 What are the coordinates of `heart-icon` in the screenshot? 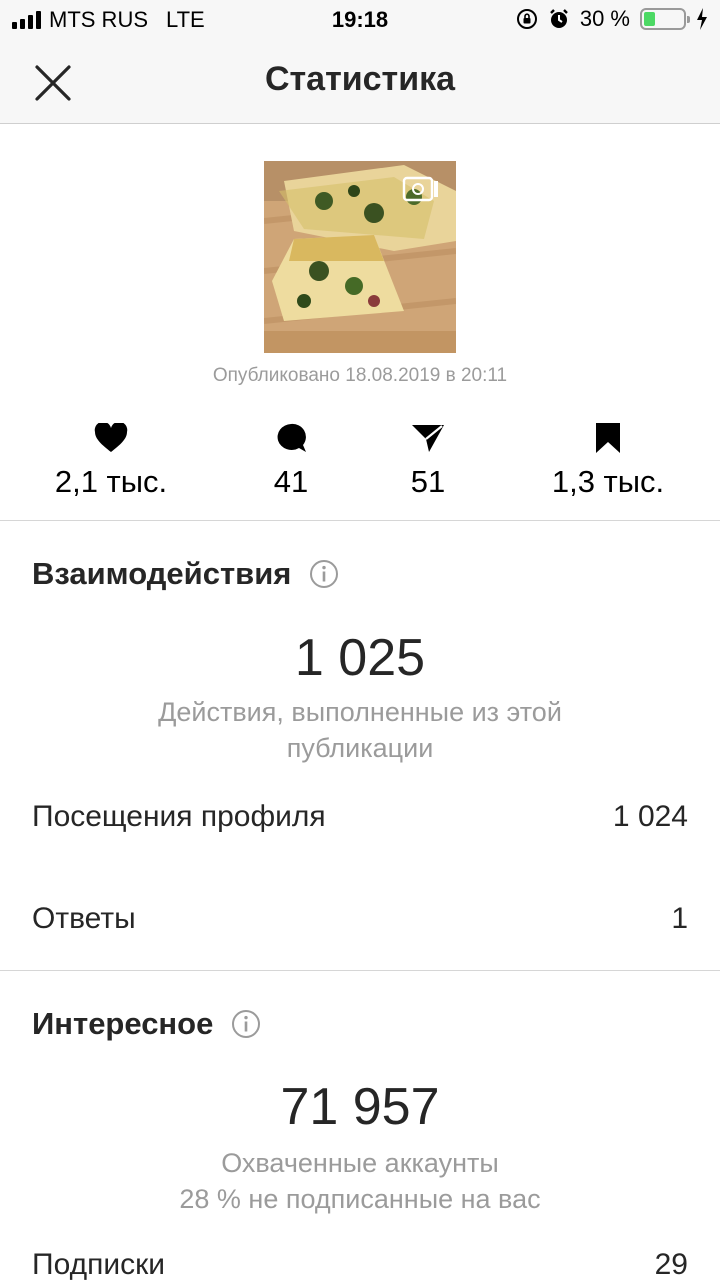 It's located at (111, 437).